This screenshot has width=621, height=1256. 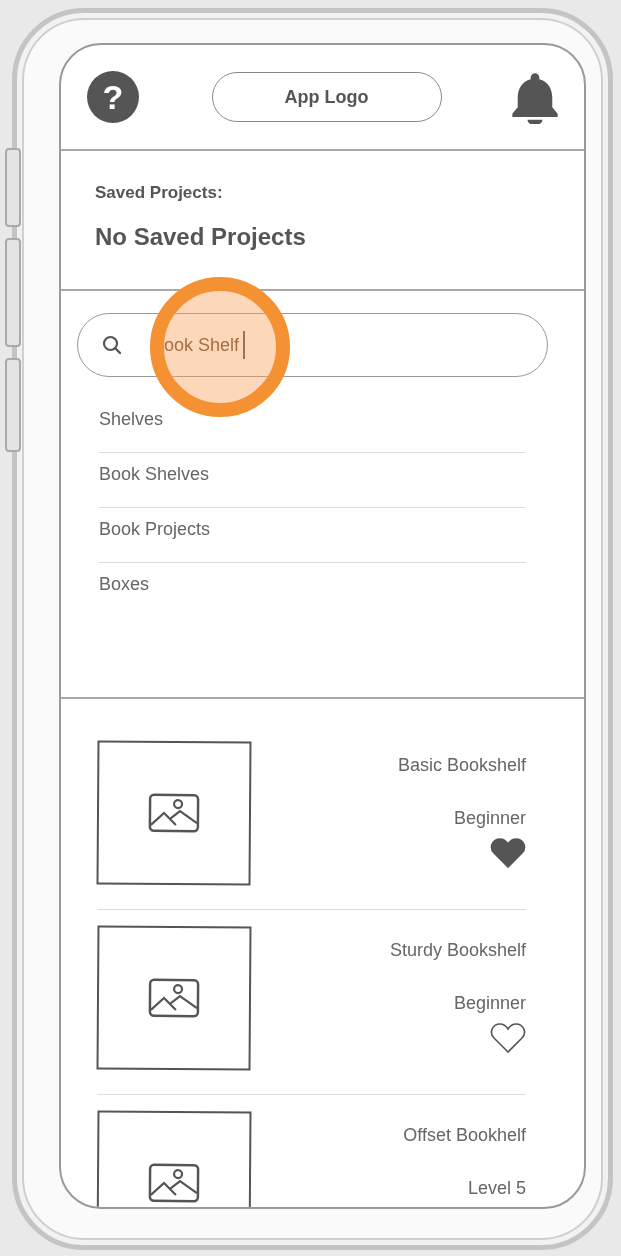 What do you see at coordinates (461, 765) in the screenshot?
I see `project-title: Basic Bookshelf` at bounding box center [461, 765].